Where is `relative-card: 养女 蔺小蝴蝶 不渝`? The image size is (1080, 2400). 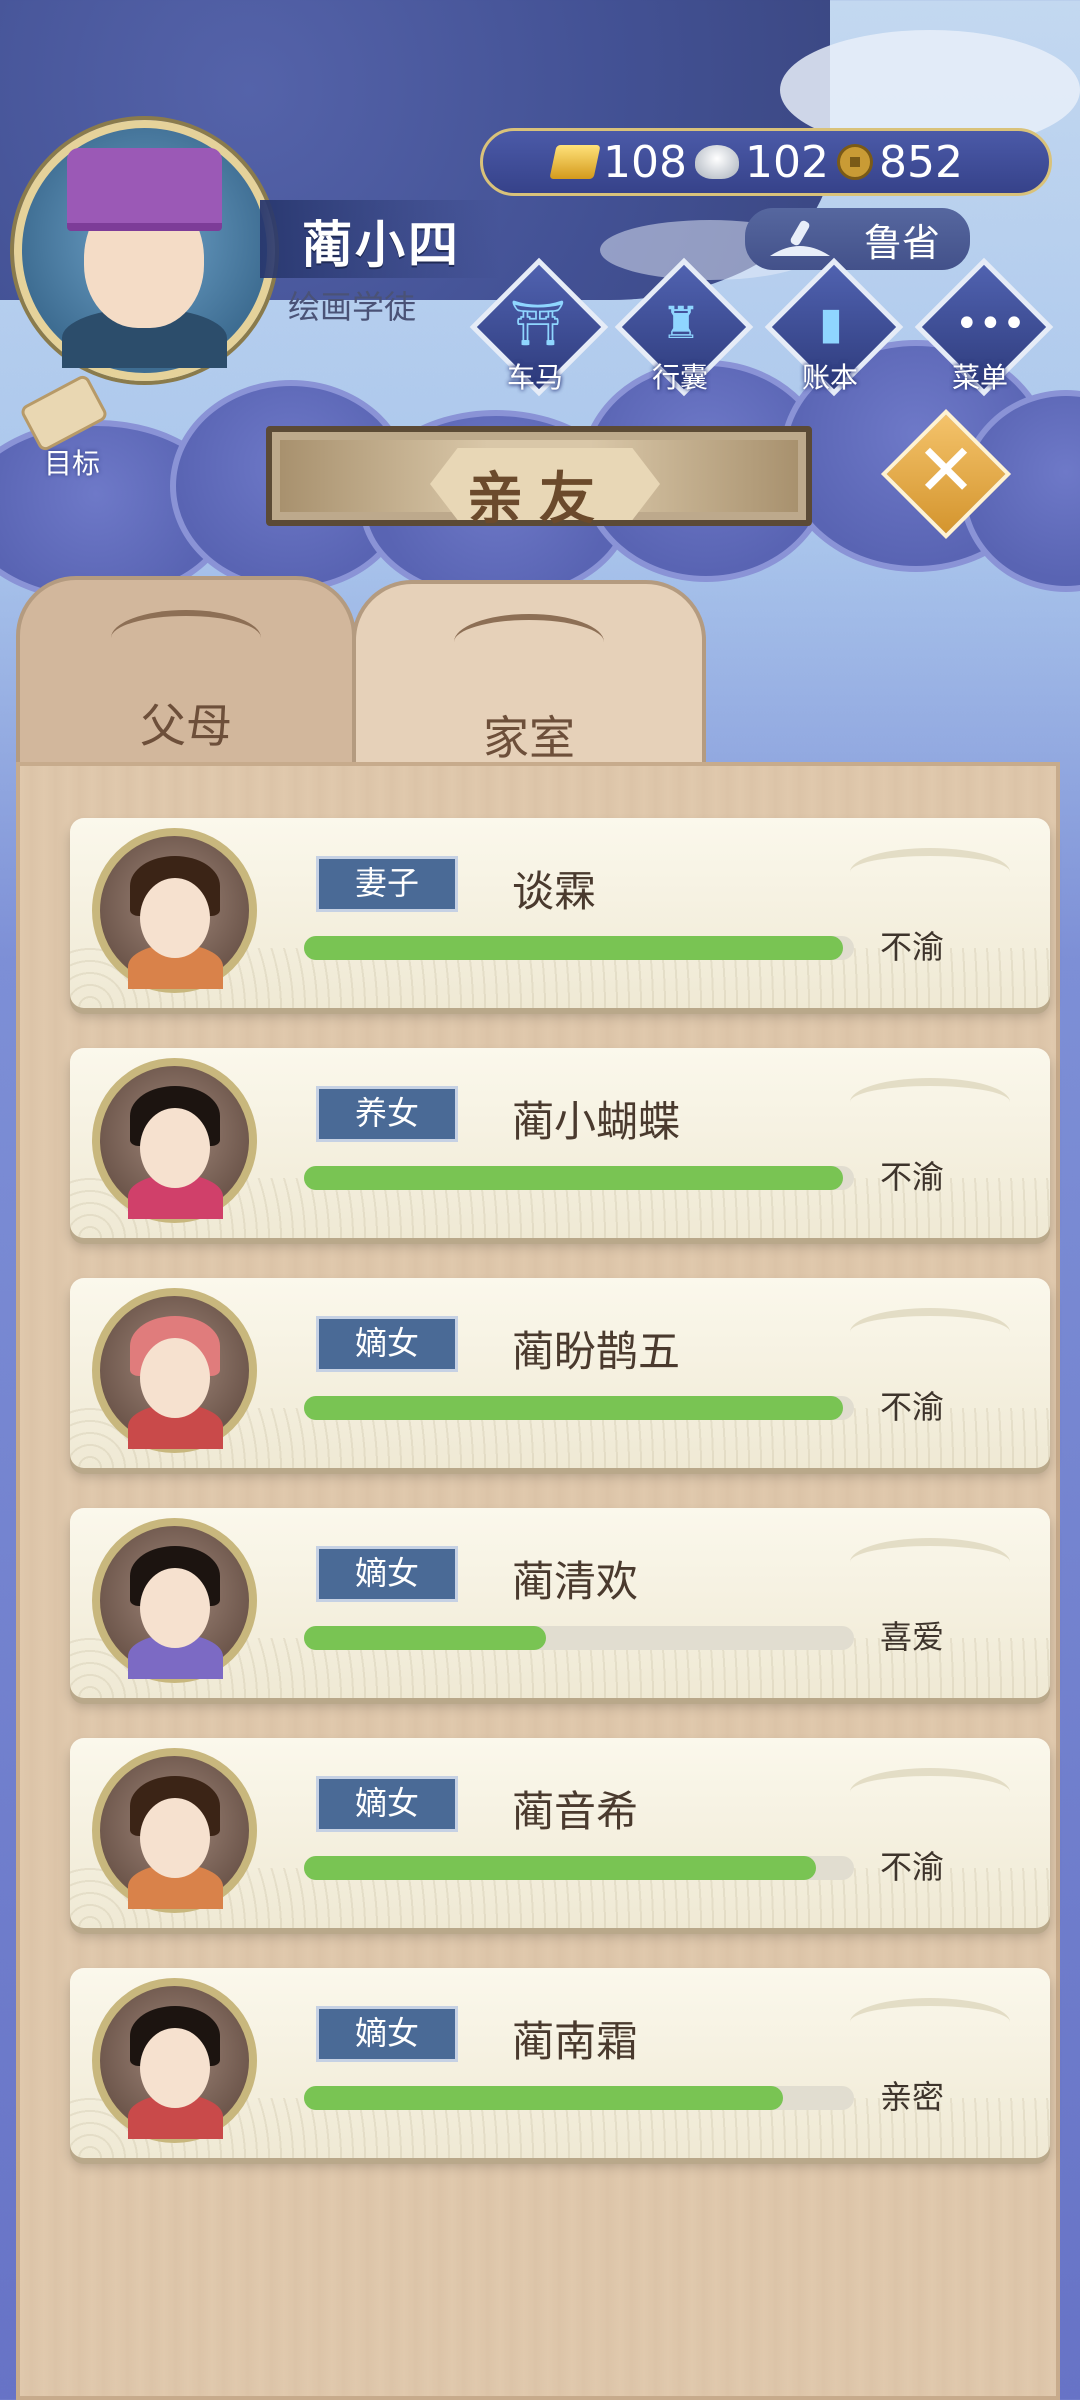 relative-card: 养女 蔺小蝴蝶 不渝 is located at coordinates (560, 1143).